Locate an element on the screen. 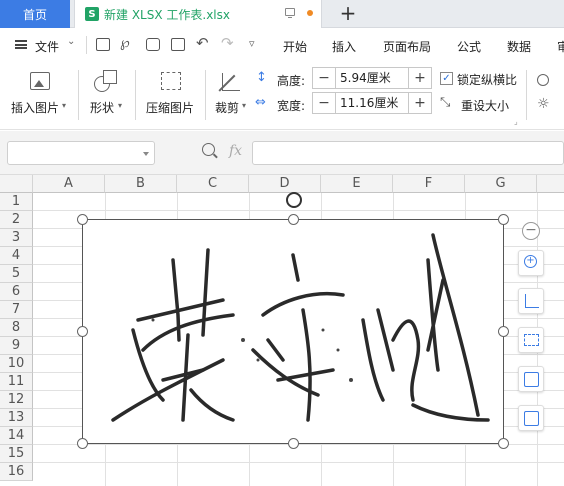  zoom-in-button: + is located at coordinates (531, 263).